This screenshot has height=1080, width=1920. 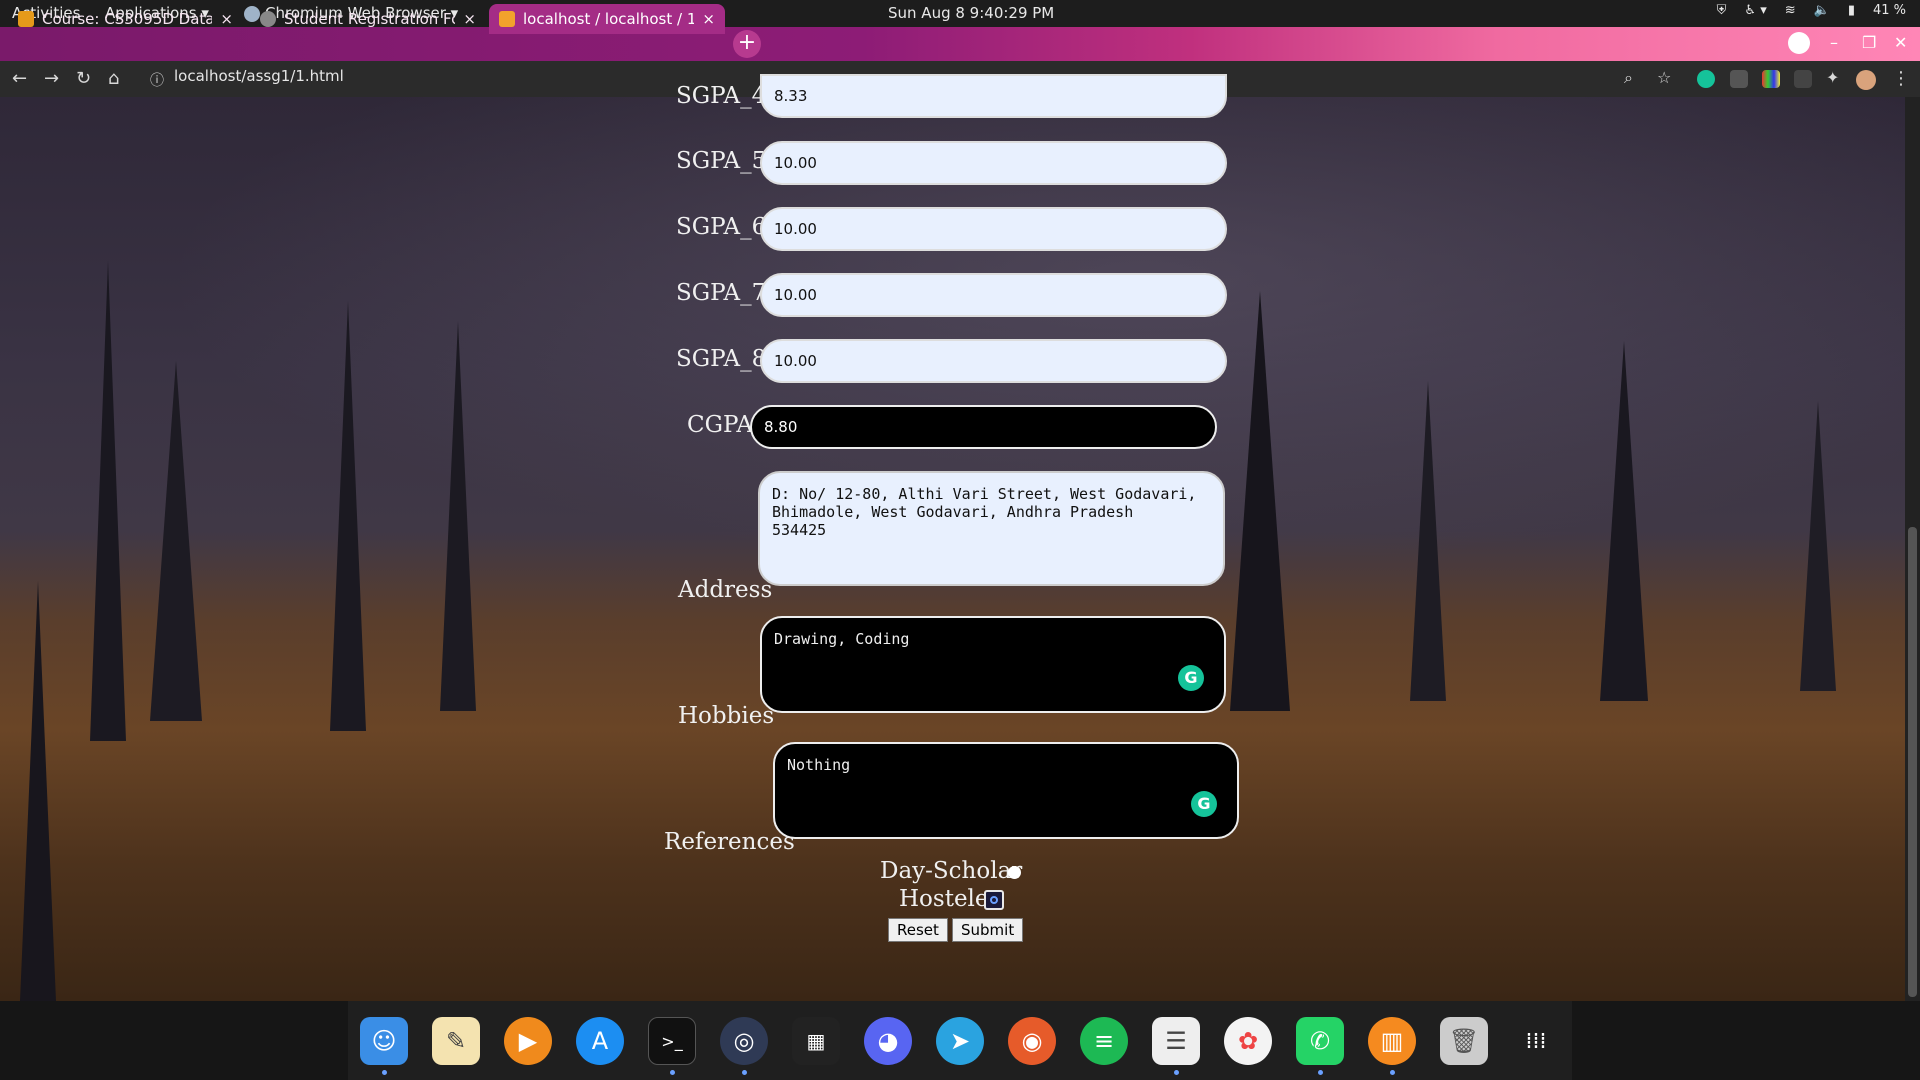 I want to click on app-grid-icon: ⁞⁞⁞, so click(x=1536, y=1041).